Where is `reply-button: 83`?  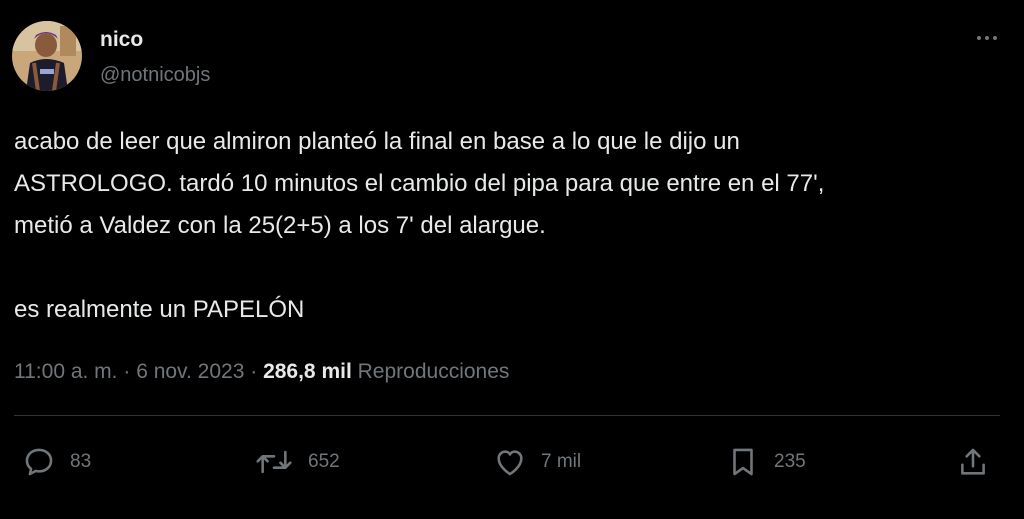
reply-button: 83 is located at coordinates (56, 462).